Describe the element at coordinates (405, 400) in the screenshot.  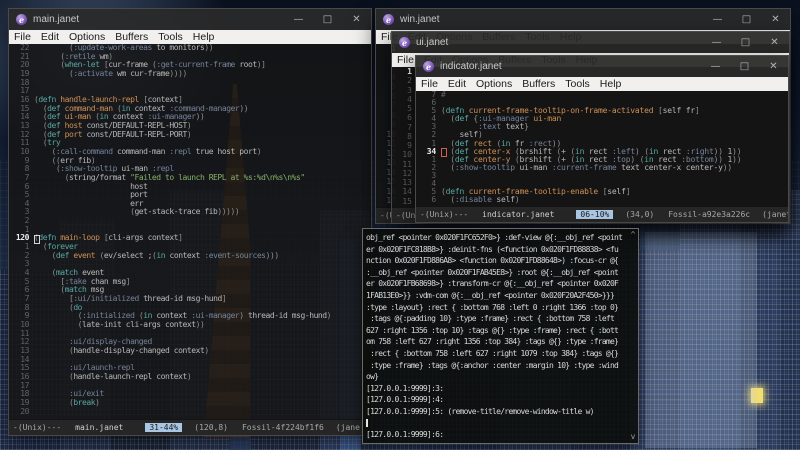
I see `console-line: [127.0.0.1:9999]:4:` at that location.